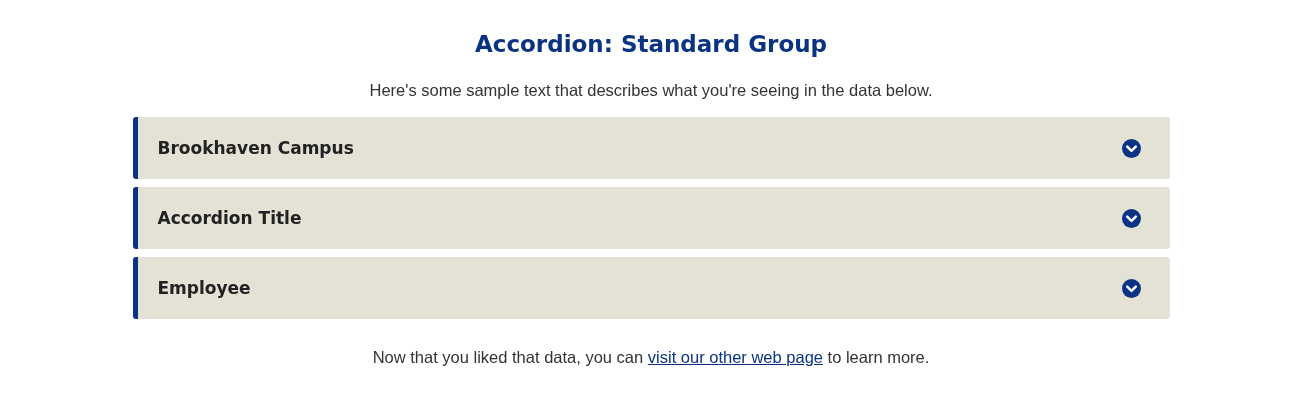  I want to click on footer-text: Now that you liked that data, you can visit our other web page to learn more., so click(651, 357).